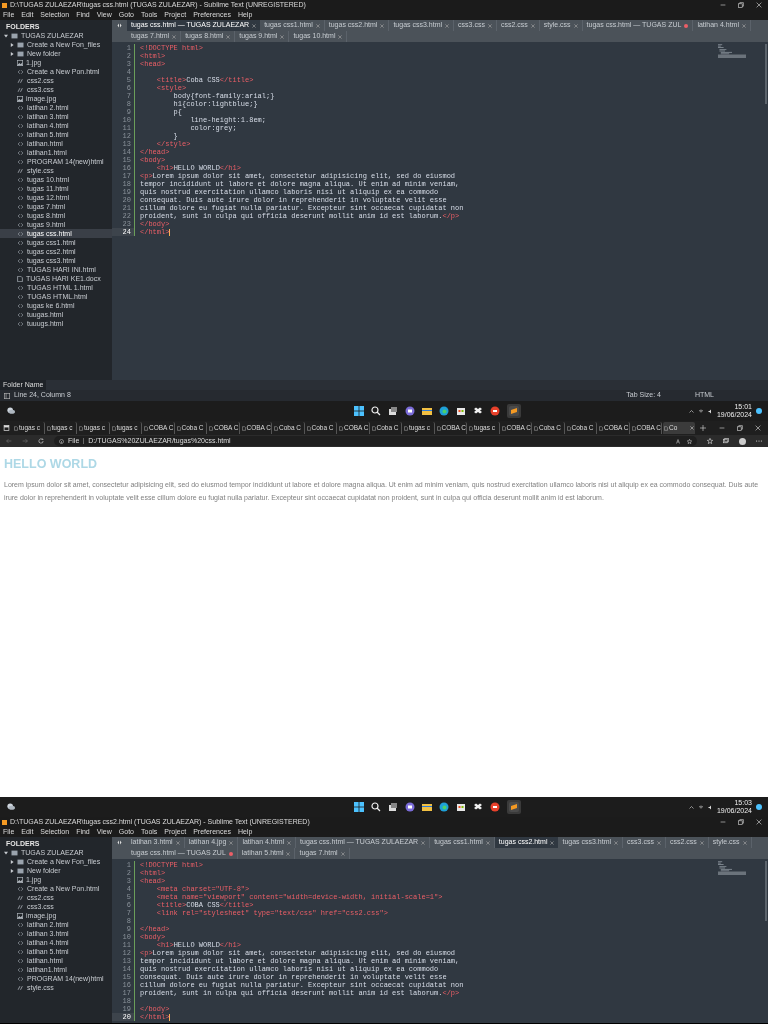  What do you see at coordinates (6, 428) in the screenshot?
I see `tab-actions-icon` at bounding box center [6, 428].